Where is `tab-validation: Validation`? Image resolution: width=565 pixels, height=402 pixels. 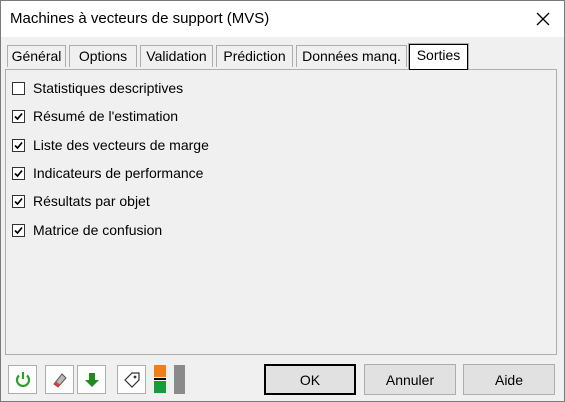 tab-validation: Validation is located at coordinates (176, 56).